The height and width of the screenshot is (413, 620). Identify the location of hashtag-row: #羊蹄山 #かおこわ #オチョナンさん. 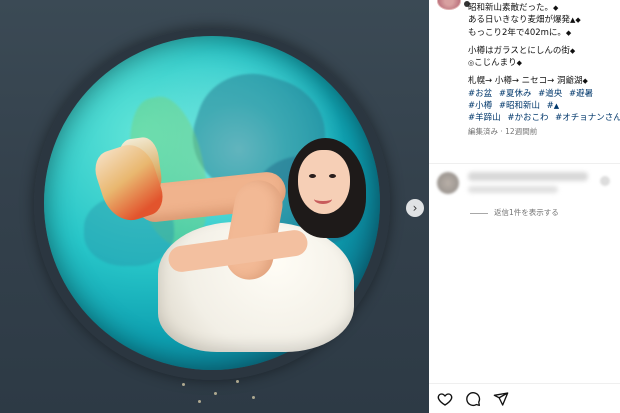
(544, 118).